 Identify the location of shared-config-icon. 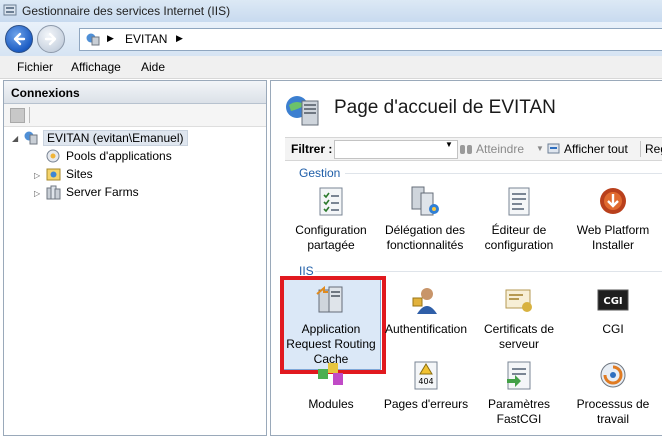
(331, 201).